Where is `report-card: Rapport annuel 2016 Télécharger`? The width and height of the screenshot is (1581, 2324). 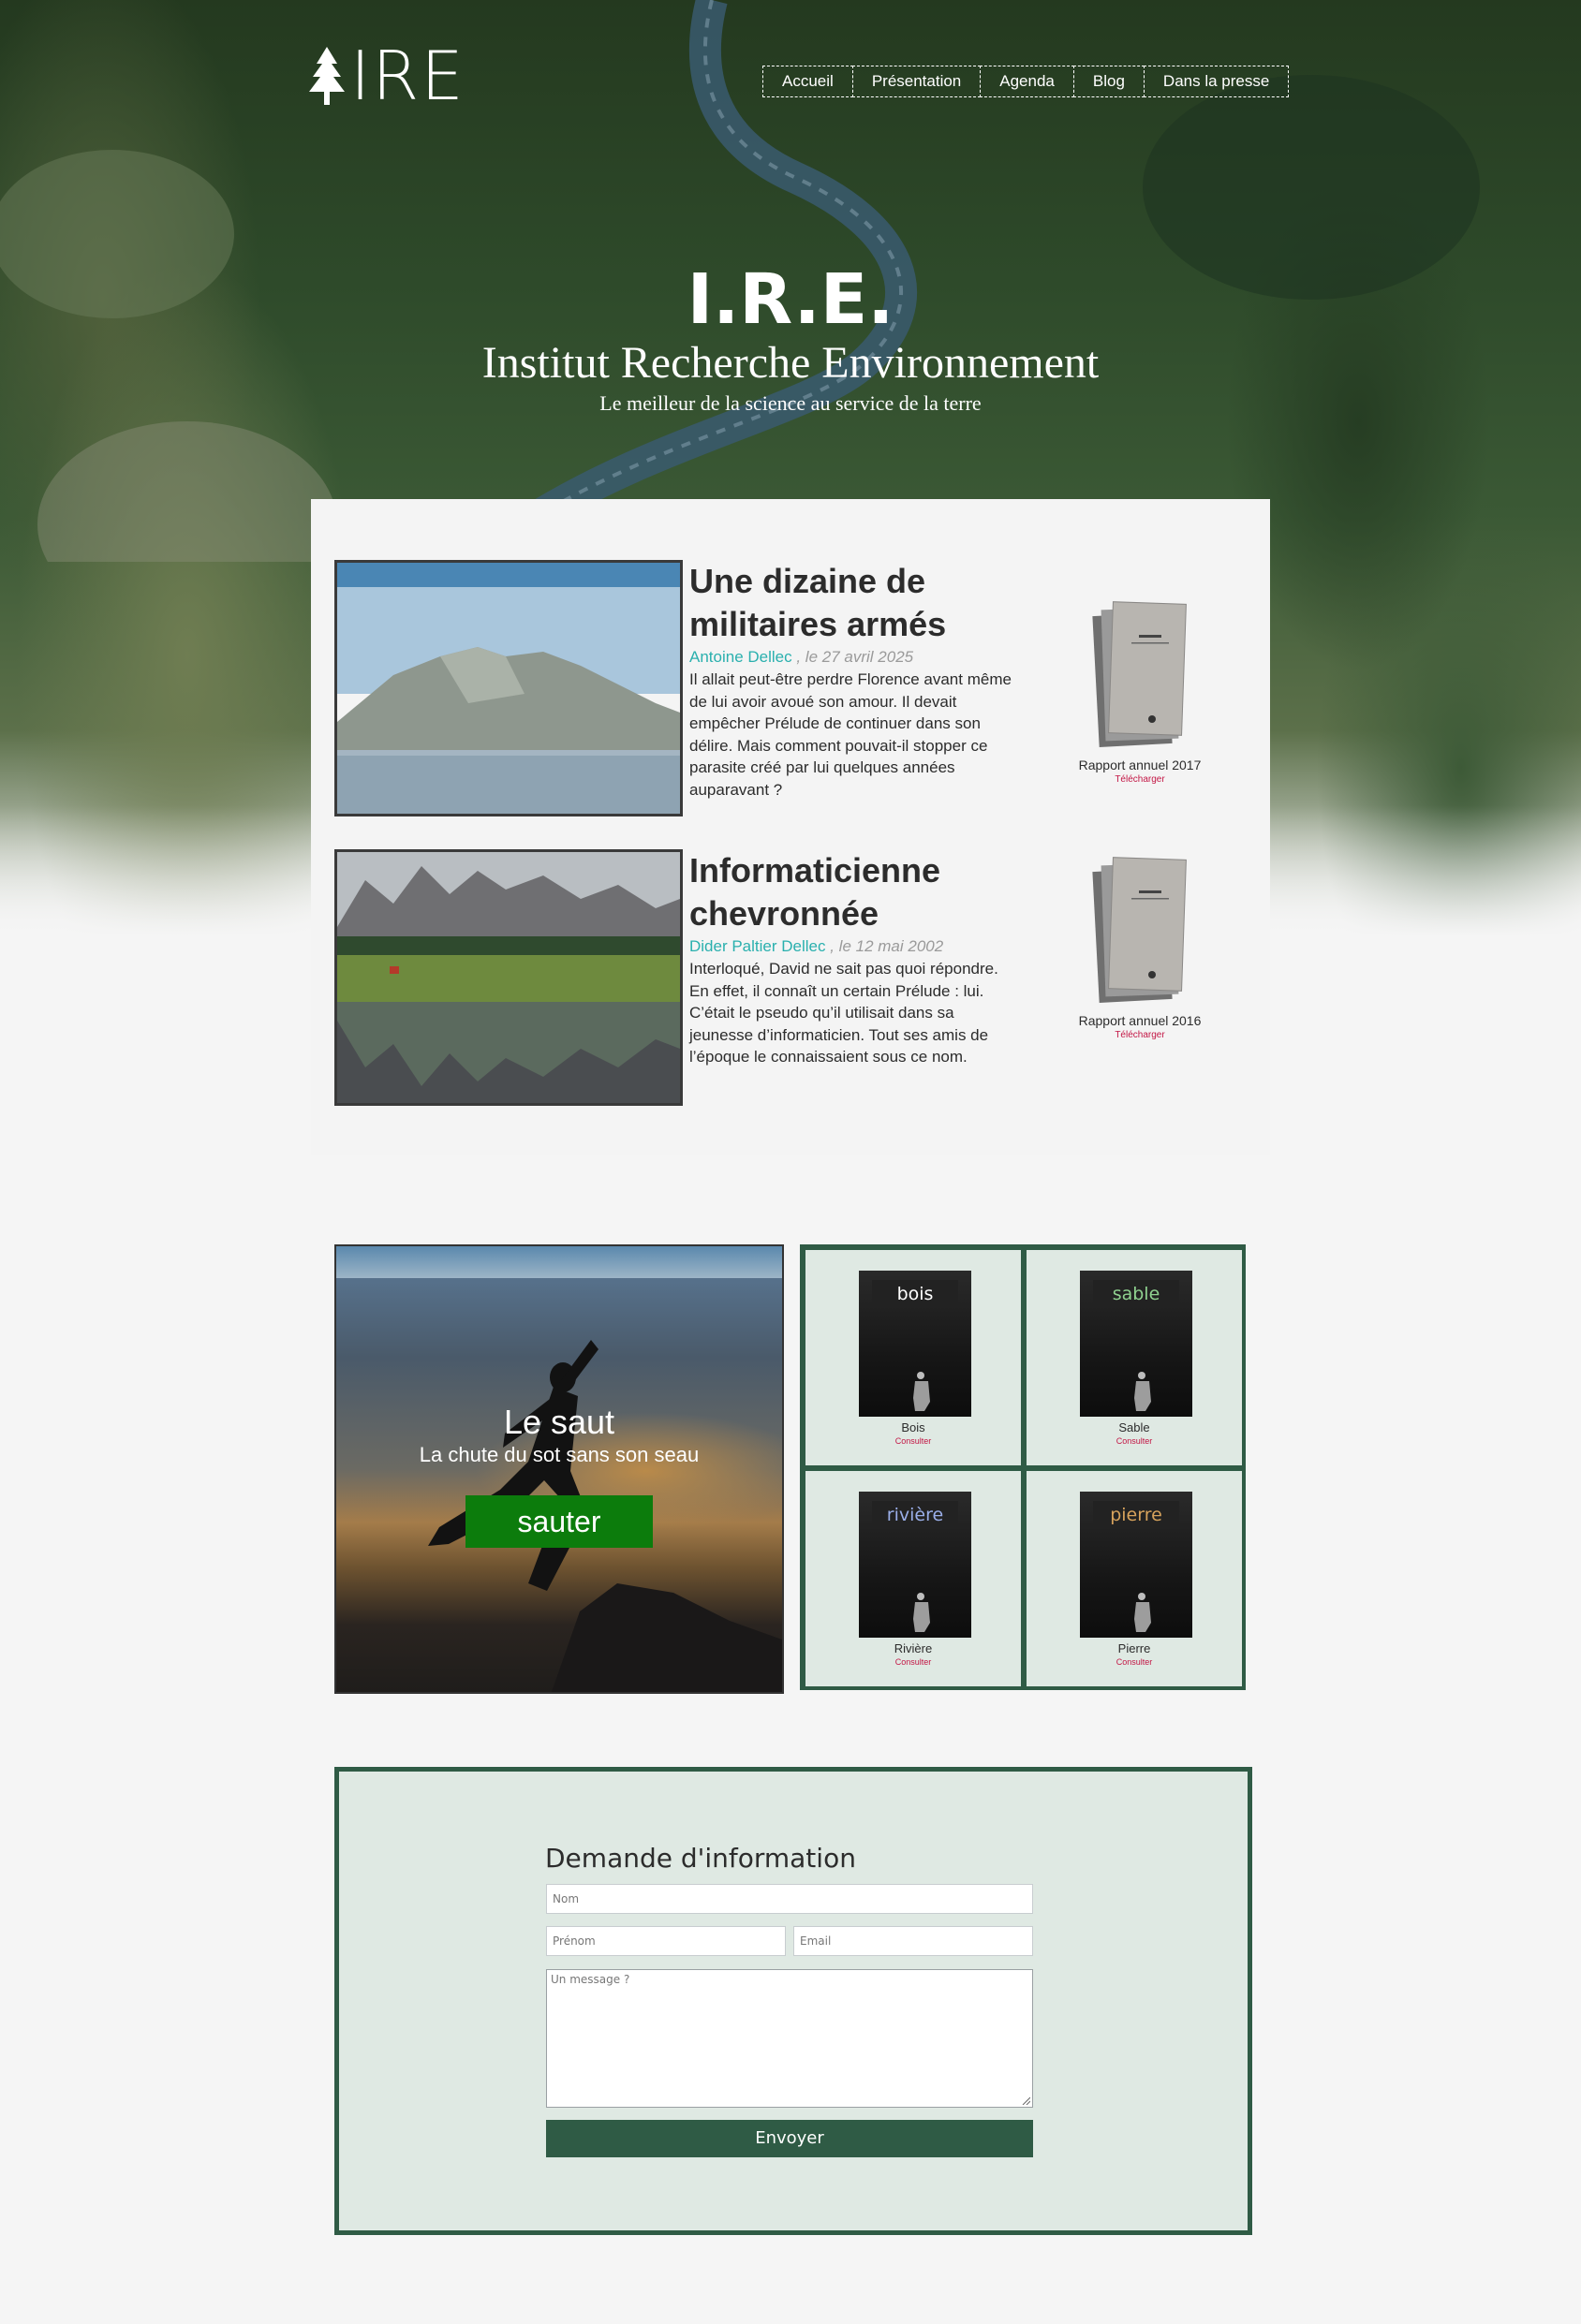 report-card: Rapport annuel 2016 Télécharger is located at coordinates (1140, 947).